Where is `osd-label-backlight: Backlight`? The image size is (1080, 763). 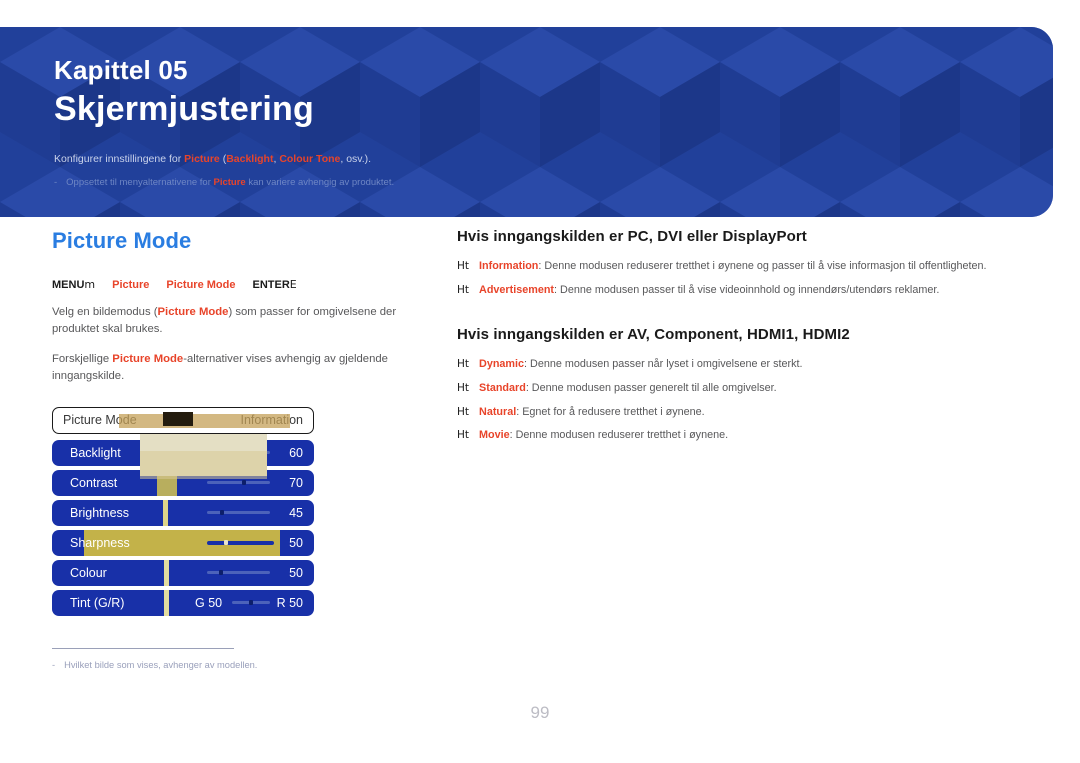
osd-label-backlight: Backlight is located at coordinates (95, 452).